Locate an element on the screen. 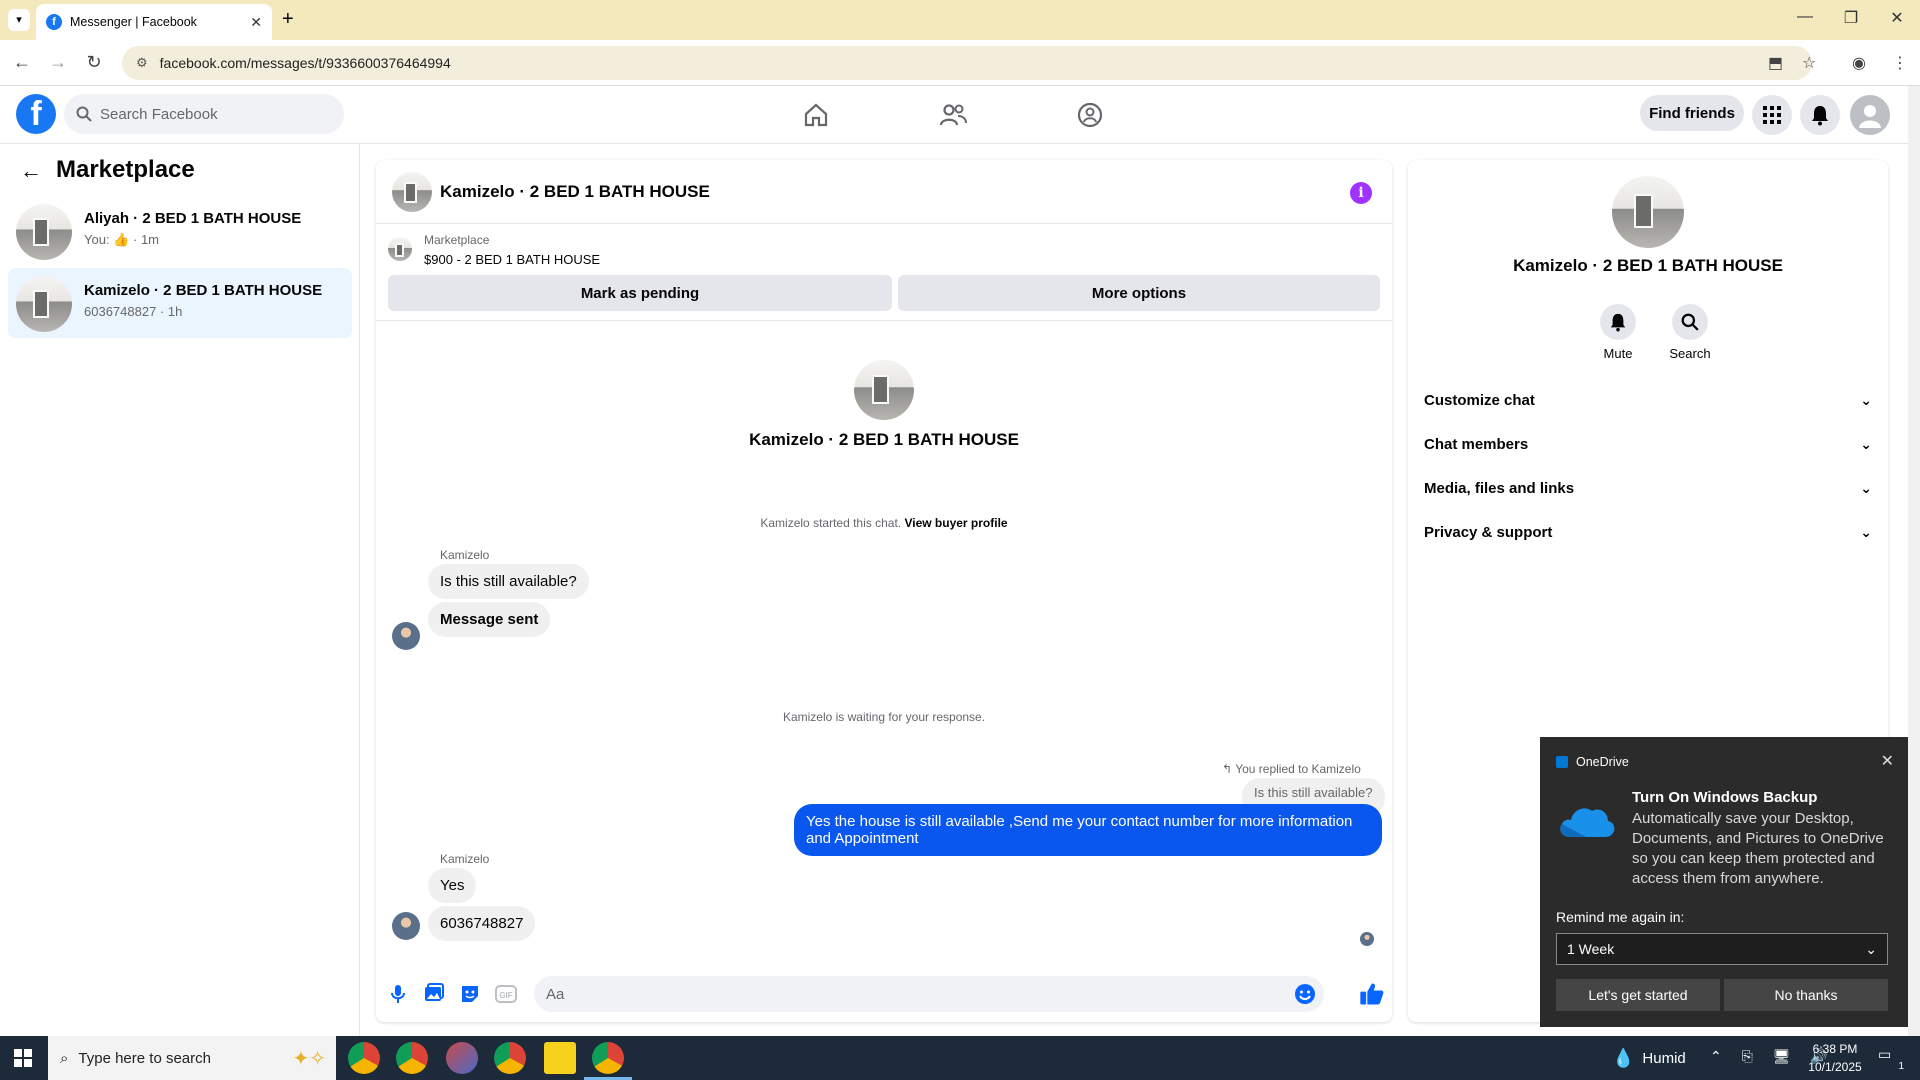 The width and height of the screenshot is (1920, 1080). message-bubble: Message sent is located at coordinates (489, 619).